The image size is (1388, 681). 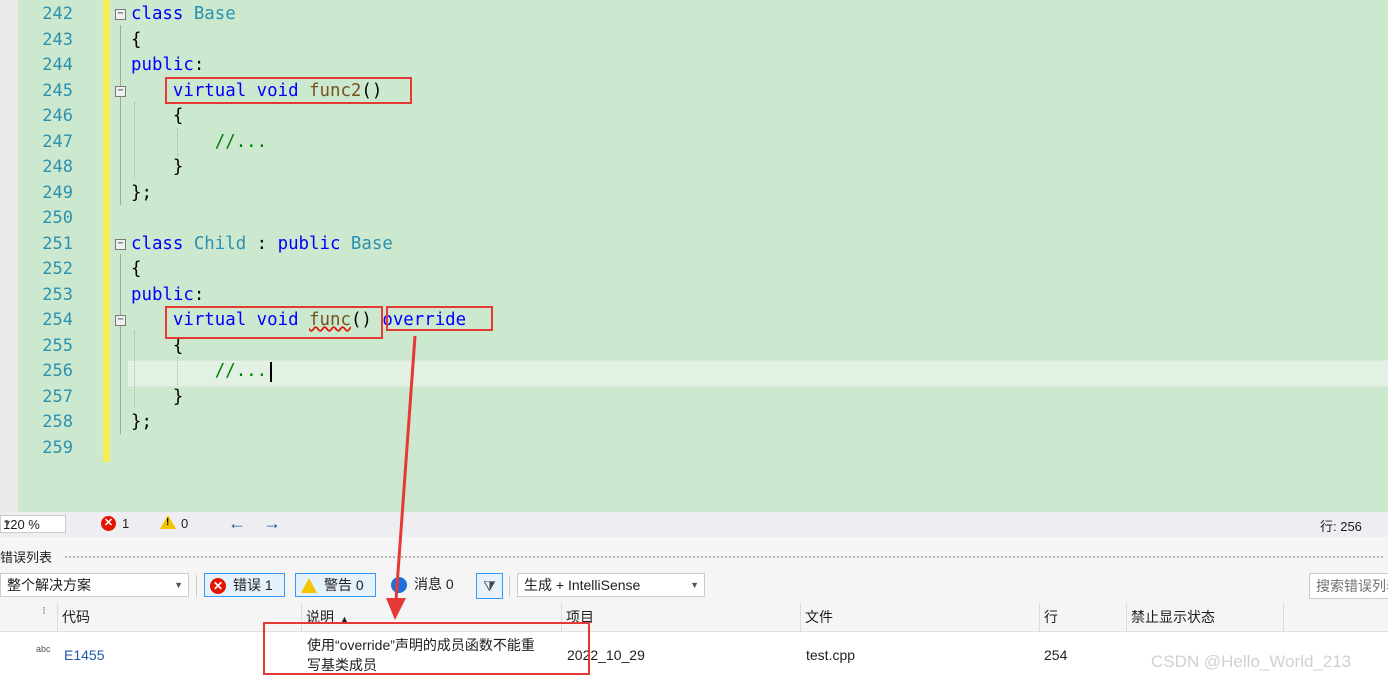 I want to click on annotation-arrow, so click(x=401, y=477).